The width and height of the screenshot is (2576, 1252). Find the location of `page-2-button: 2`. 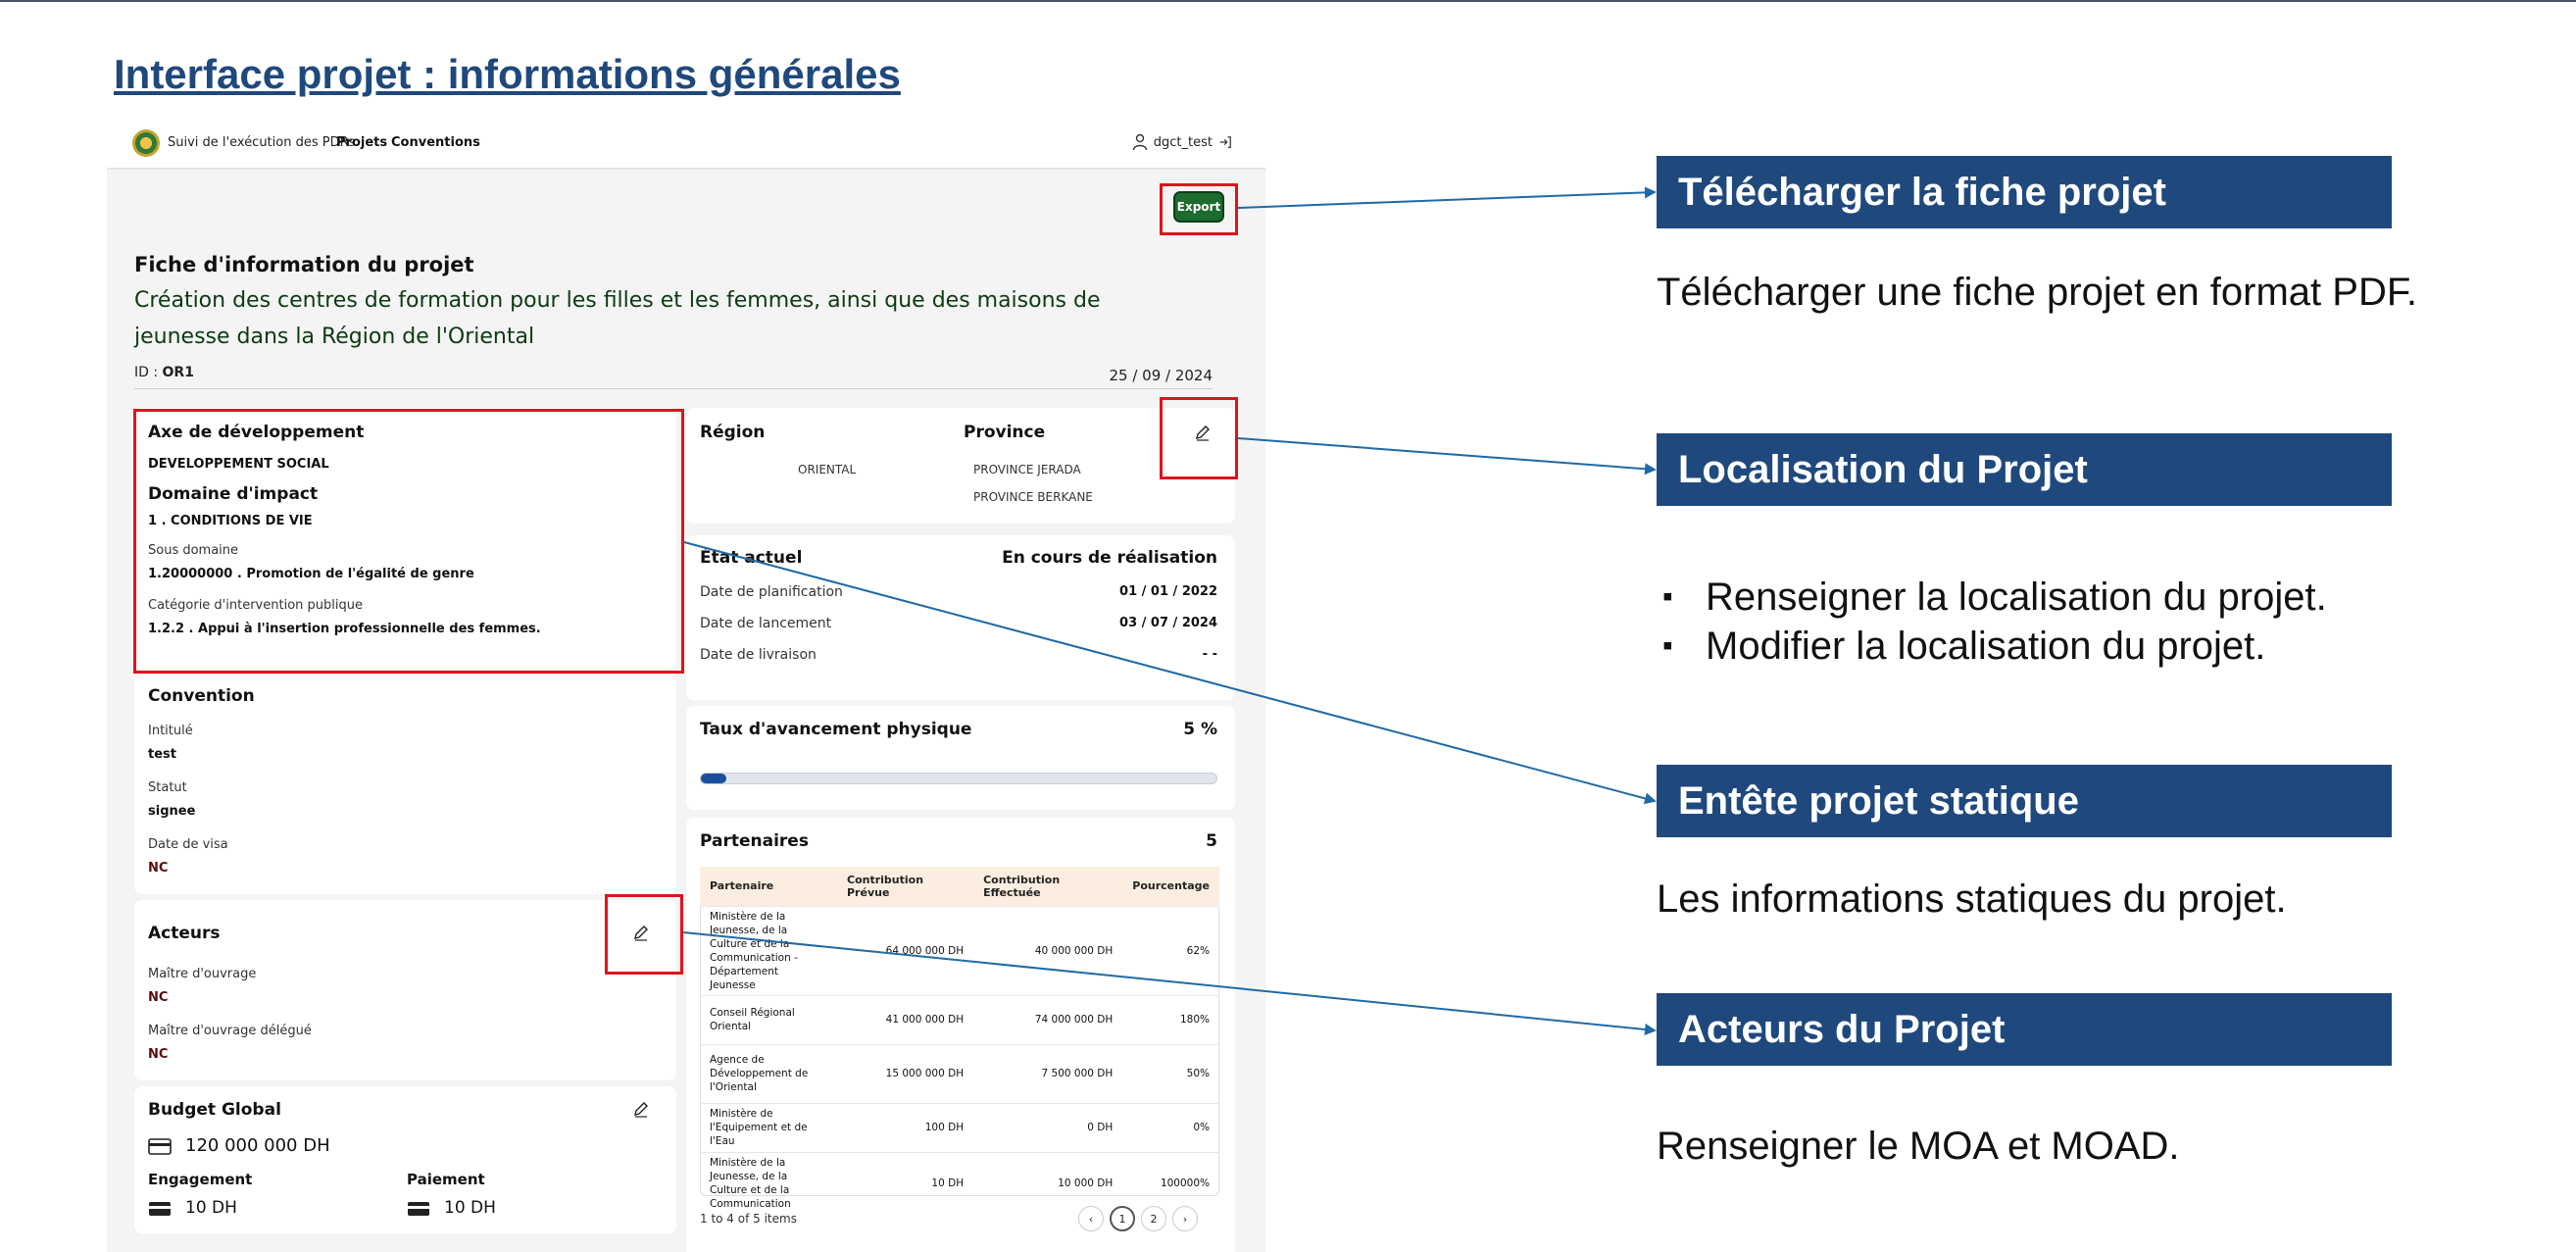

page-2-button: 2 is located at coordinates (1153, 1218).